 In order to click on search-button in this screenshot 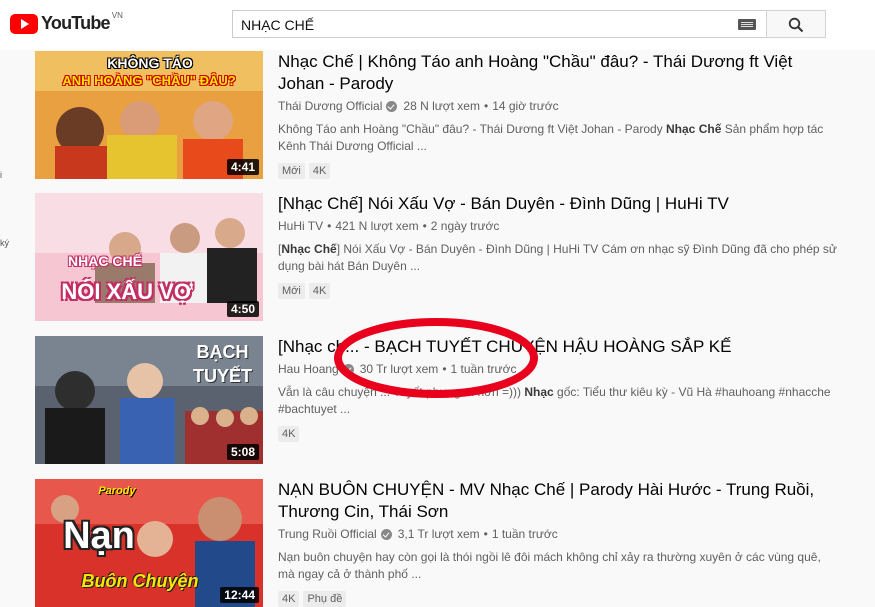, I will do `click(796, 24)`.